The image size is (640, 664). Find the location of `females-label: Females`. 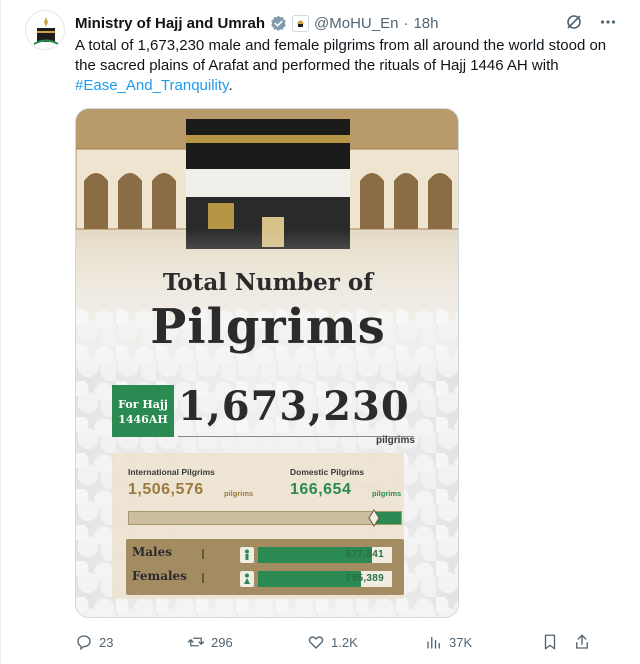

females-label: Females is located at coordinates (159, 576).